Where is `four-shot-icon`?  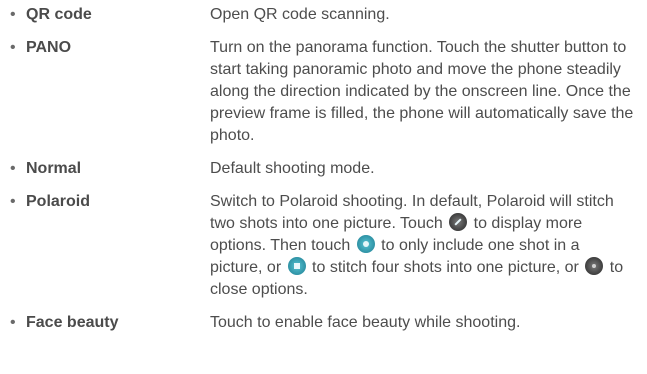 four-shot-icon is located at coordinates (296, 266).